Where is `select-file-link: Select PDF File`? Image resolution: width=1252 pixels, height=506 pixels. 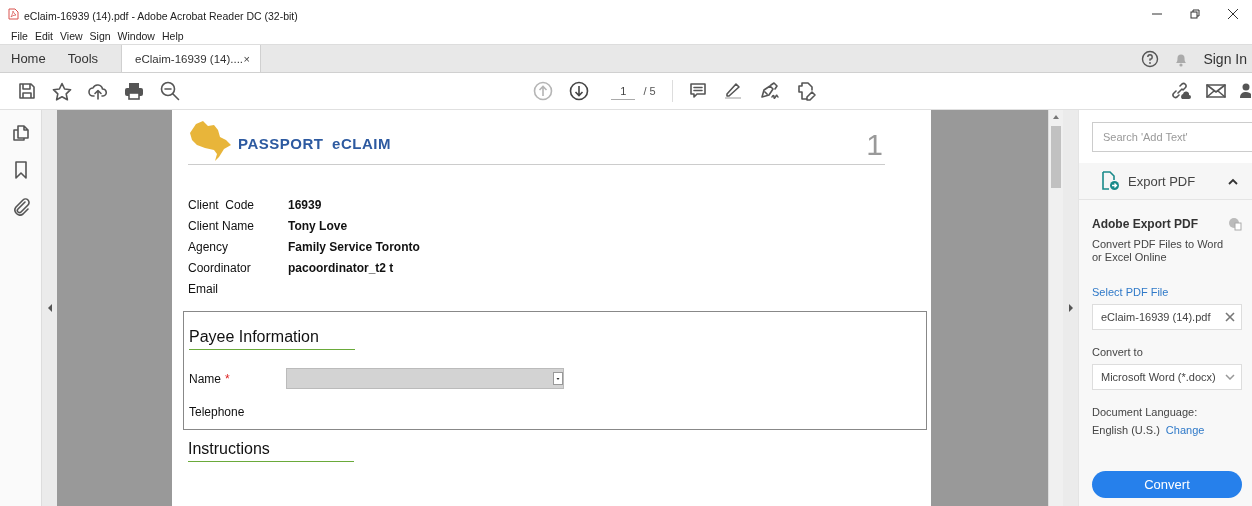 select-file-link: Select PDF File is located at coordinates (1167, 292).